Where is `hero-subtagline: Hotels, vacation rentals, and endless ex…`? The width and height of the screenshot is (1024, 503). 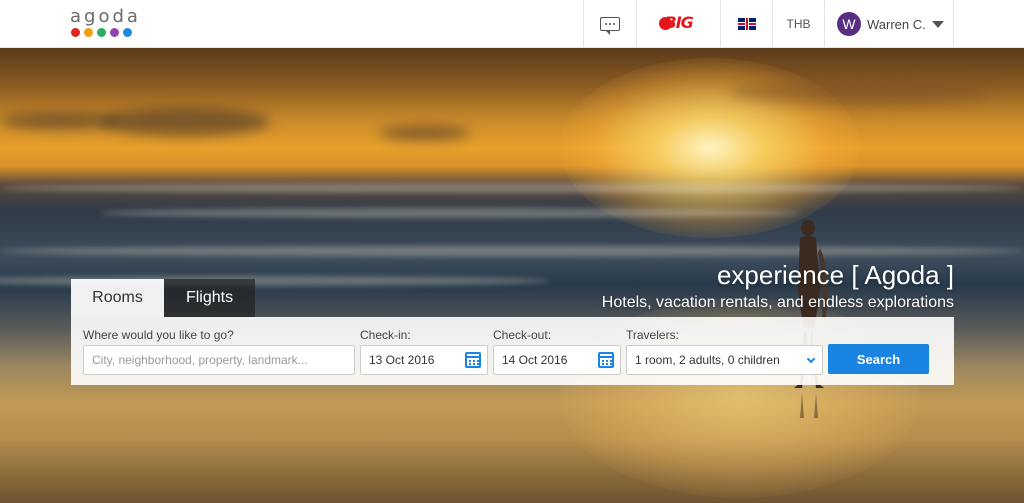
hero-subtagline: Hotels, vacation rentals, and endless ex… is located at coordinates (777, 302).